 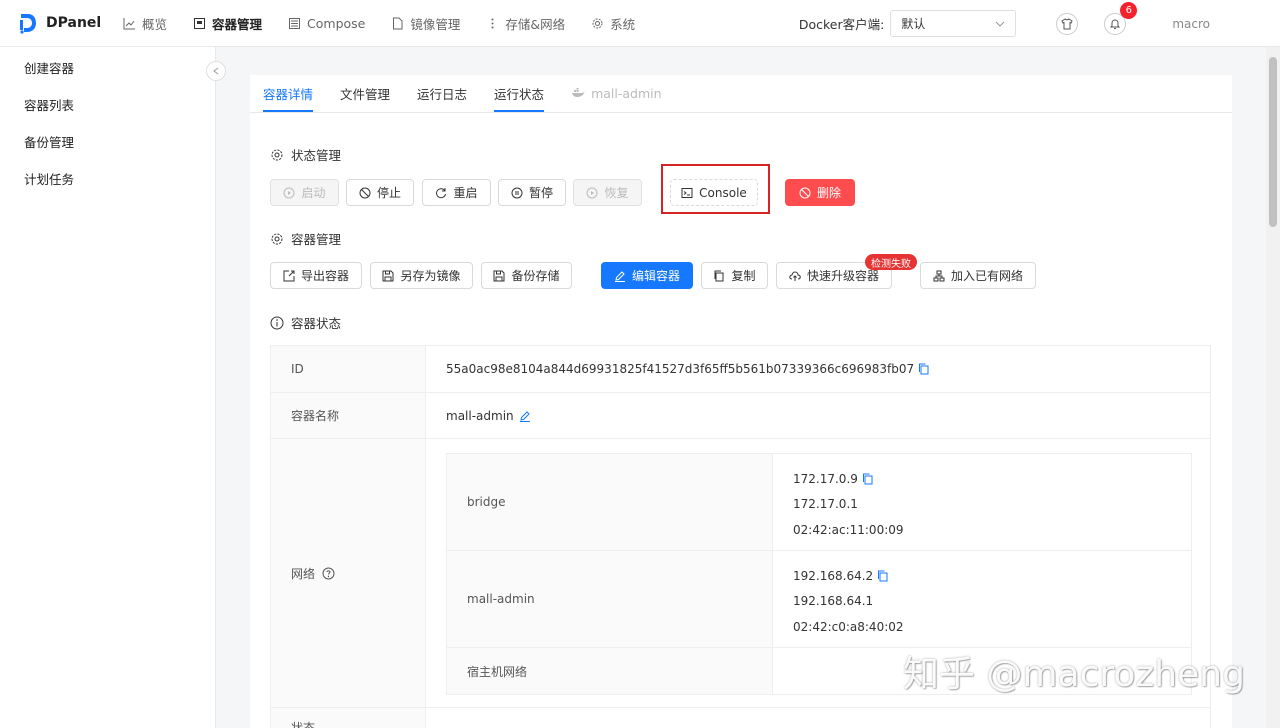 I want to click on start-button: 启动, so click(x=304, y=192).